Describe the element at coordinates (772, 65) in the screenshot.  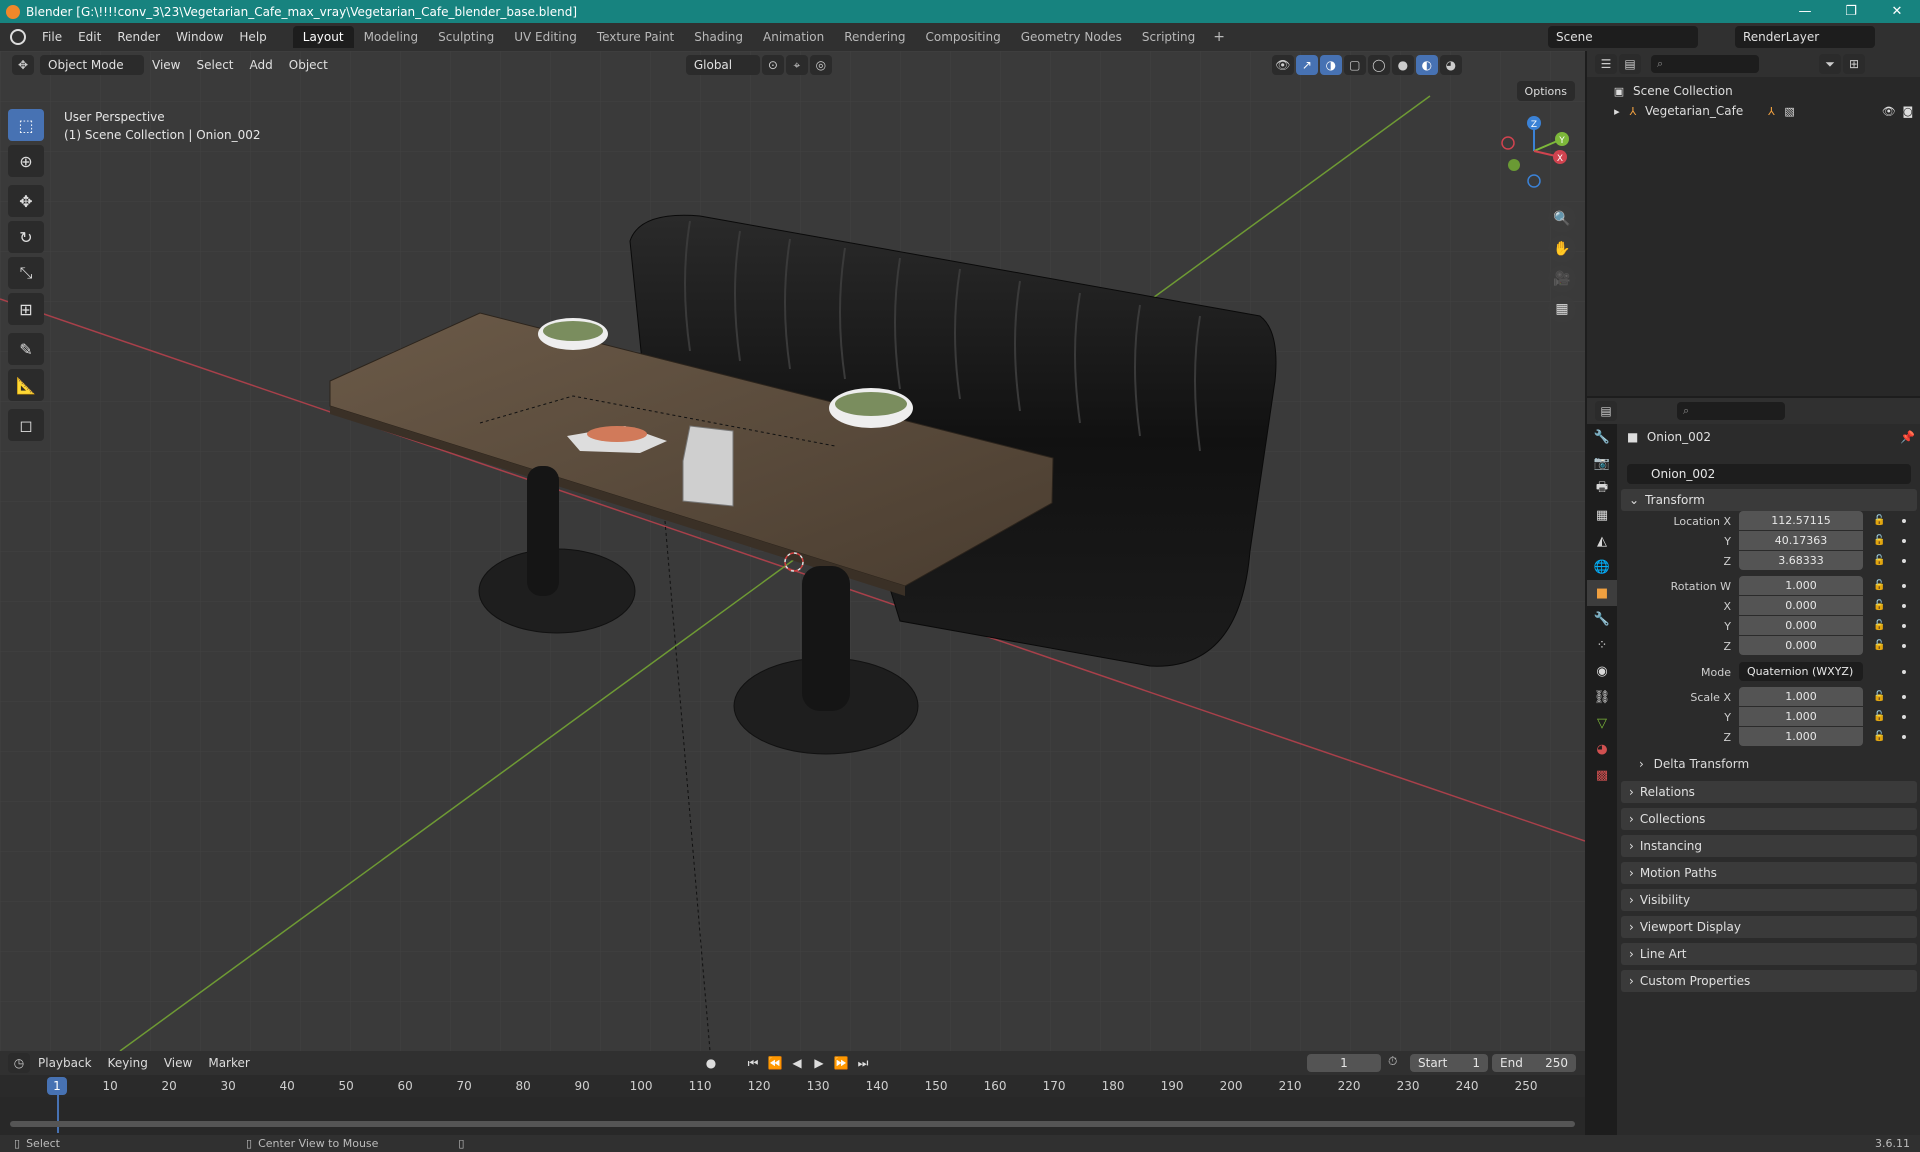
I see `pivot-point-icon: ⊙` at that location.